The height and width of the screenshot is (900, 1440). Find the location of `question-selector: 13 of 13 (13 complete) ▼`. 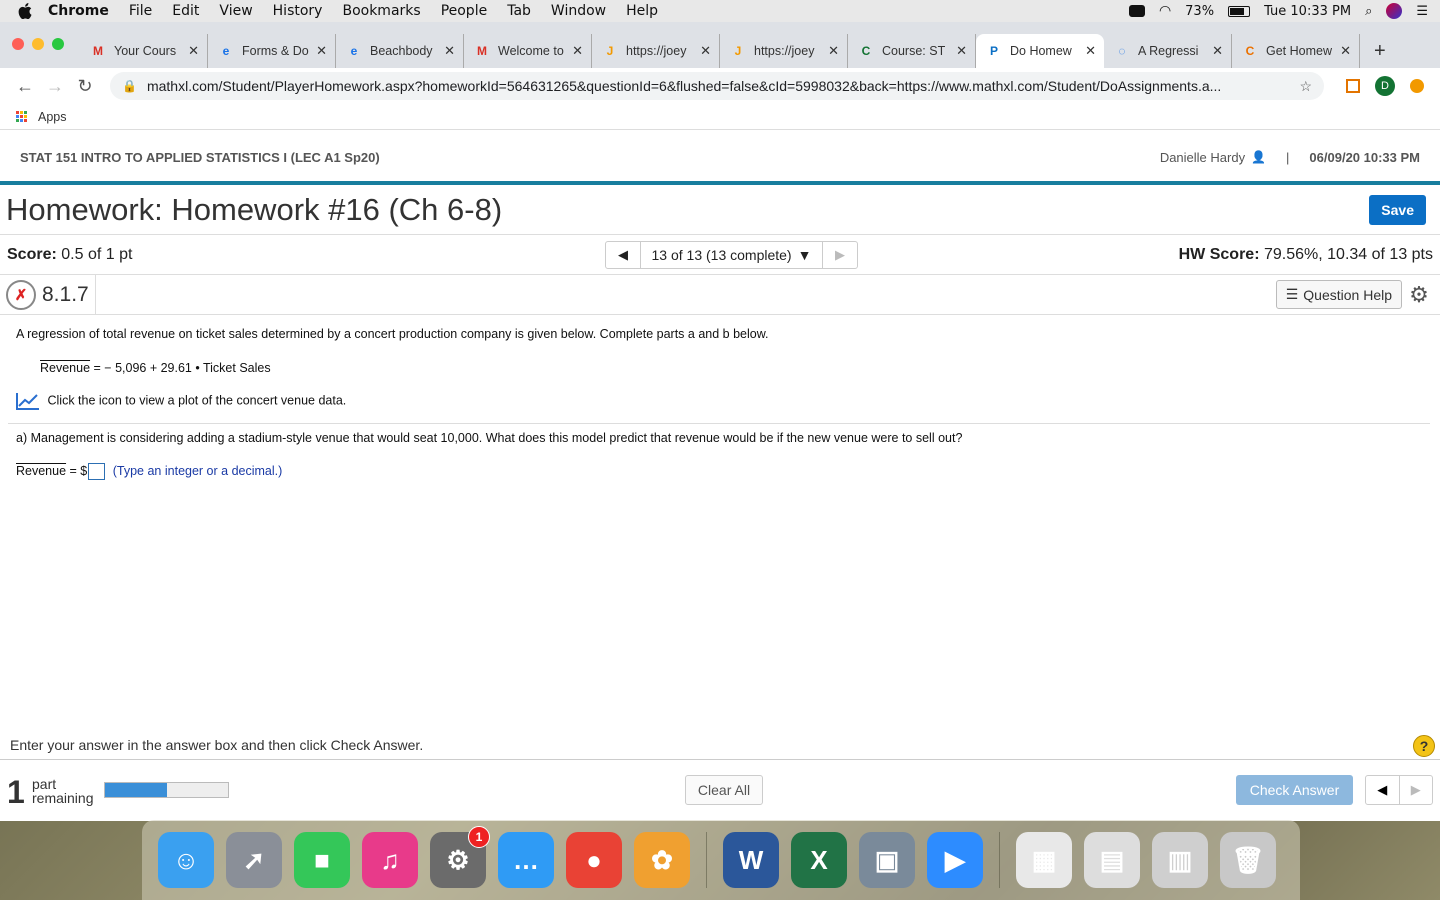

question-selector: 13 of 13 (13 complete) ▼ is located at coordinates (731, 255).